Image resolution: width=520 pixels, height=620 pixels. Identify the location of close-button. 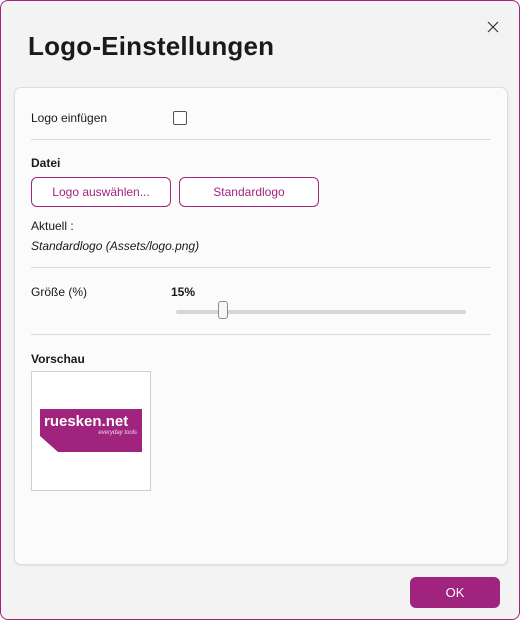
(493, 27).